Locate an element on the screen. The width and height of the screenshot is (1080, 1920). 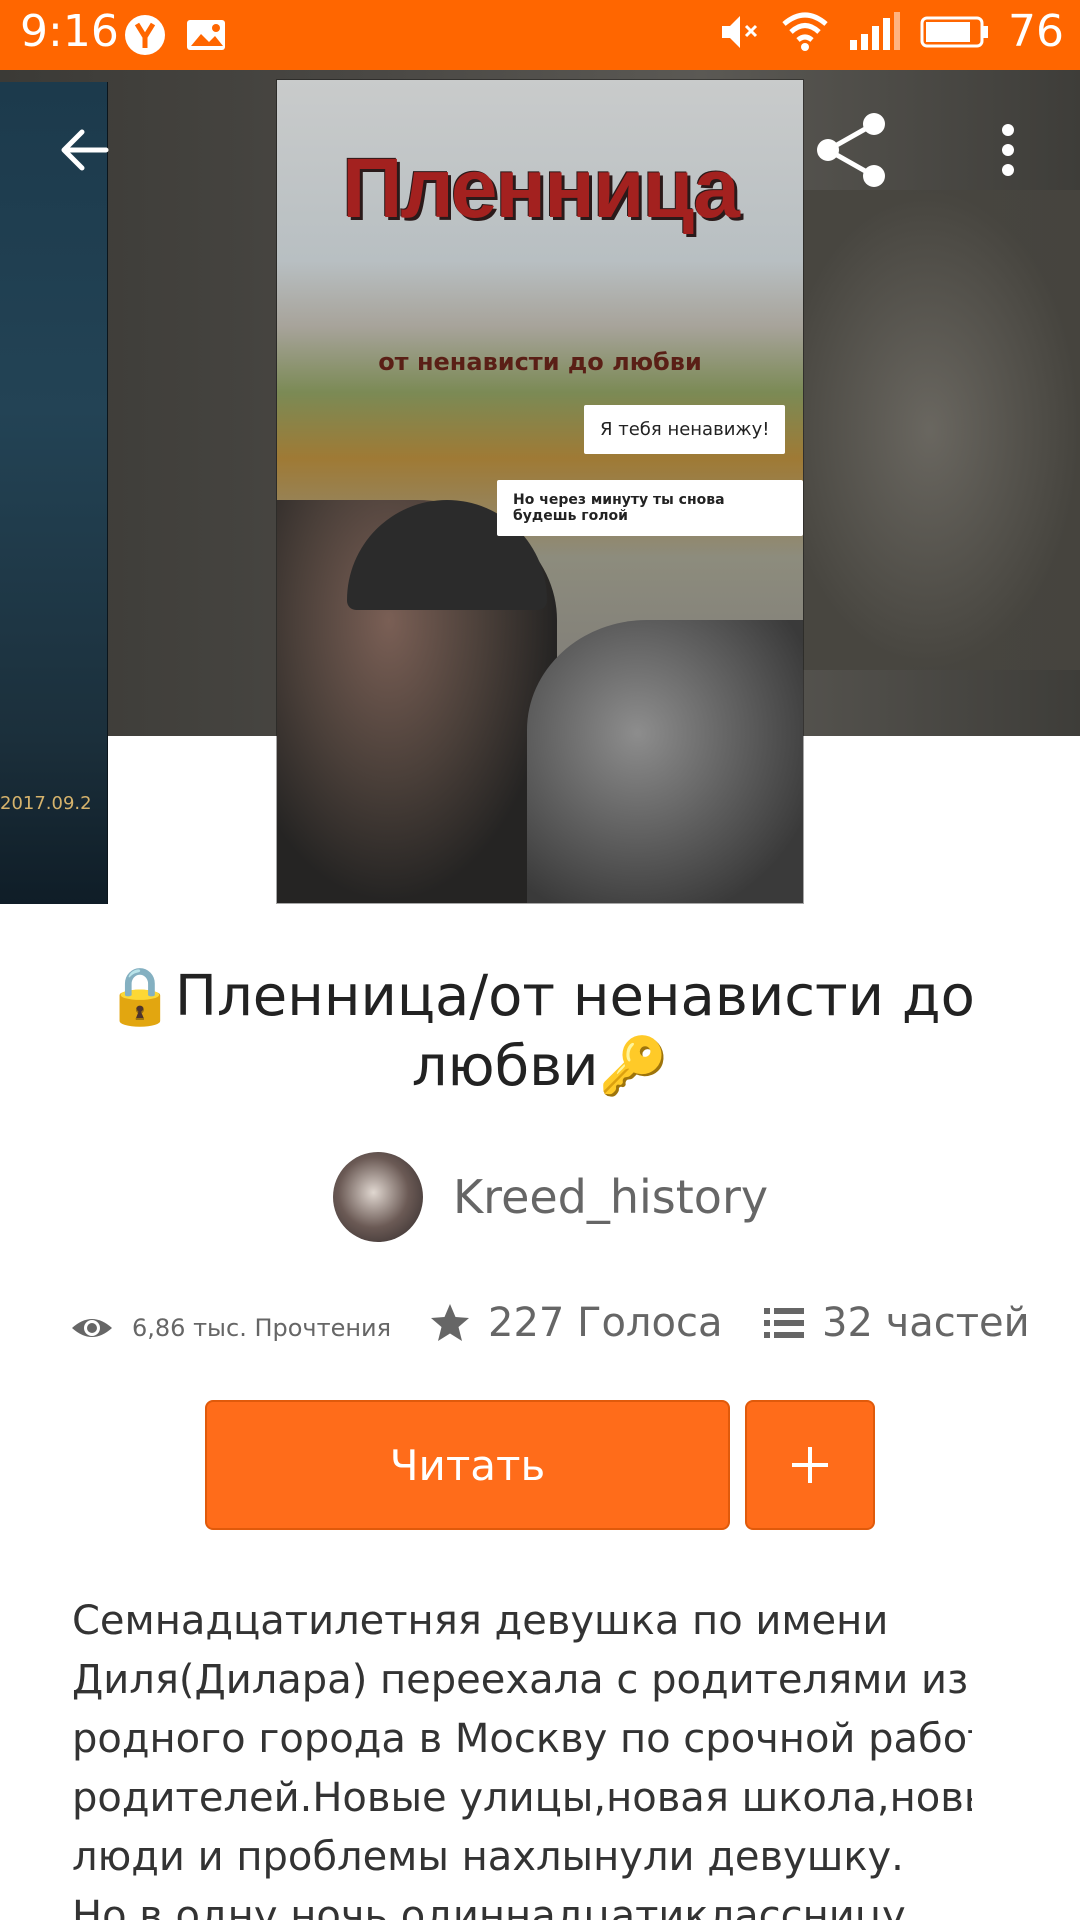
battery-level: 76 is located at coordinates (1036, 31).